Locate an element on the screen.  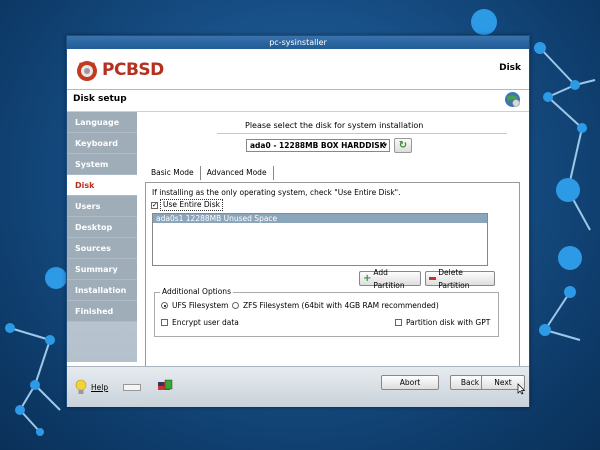
zfs-radio is located at coordinates (235, 305).